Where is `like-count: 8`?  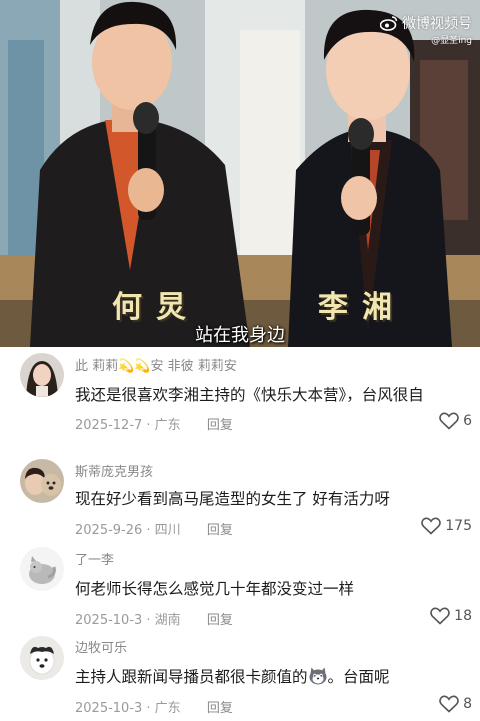 like-count: 8 is located at coordinates (467, 704).